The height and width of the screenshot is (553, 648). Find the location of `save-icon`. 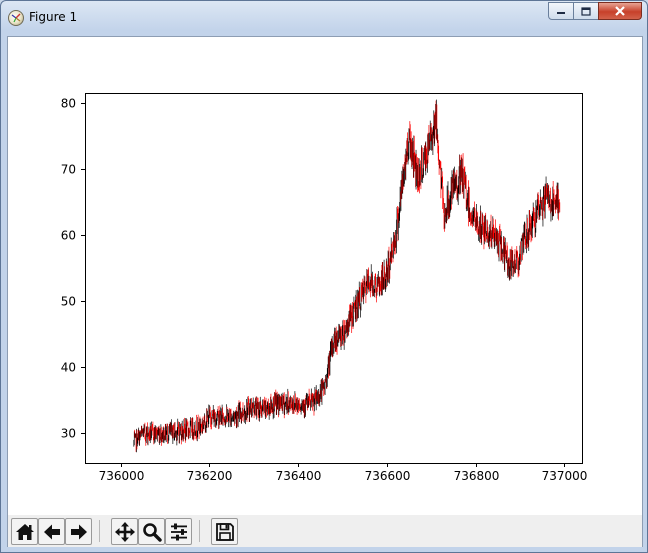

save-icon is located at coordinates (224, 531).